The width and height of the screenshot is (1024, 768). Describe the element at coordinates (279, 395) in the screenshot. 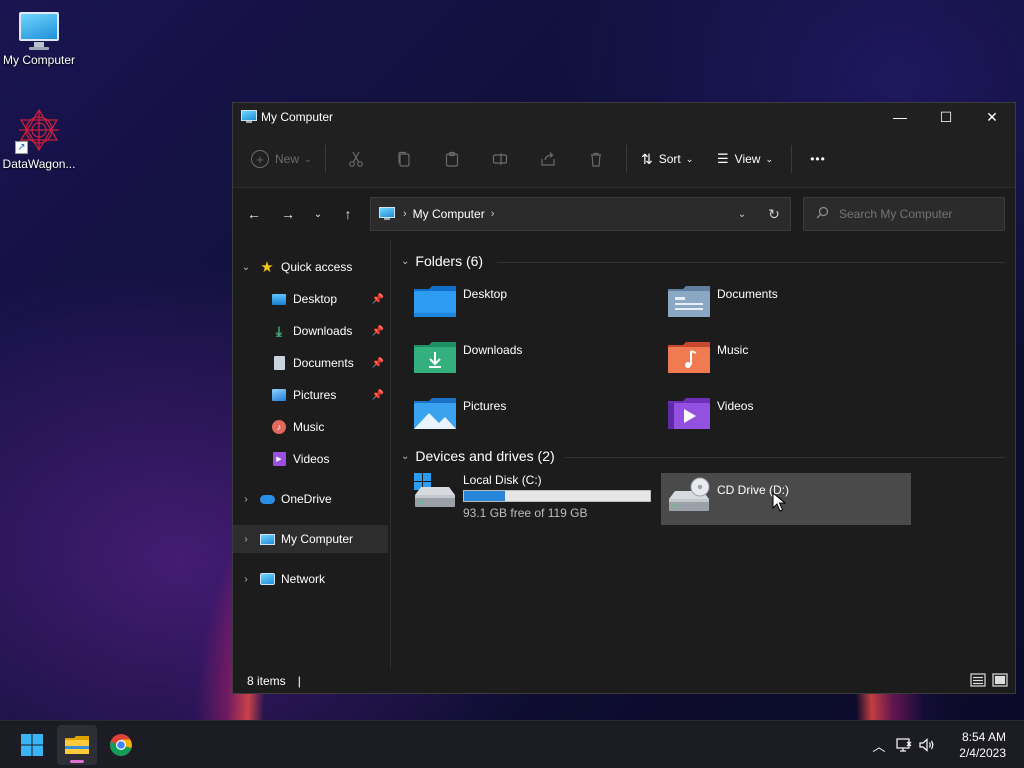

I see `pictures-icon` at that location.